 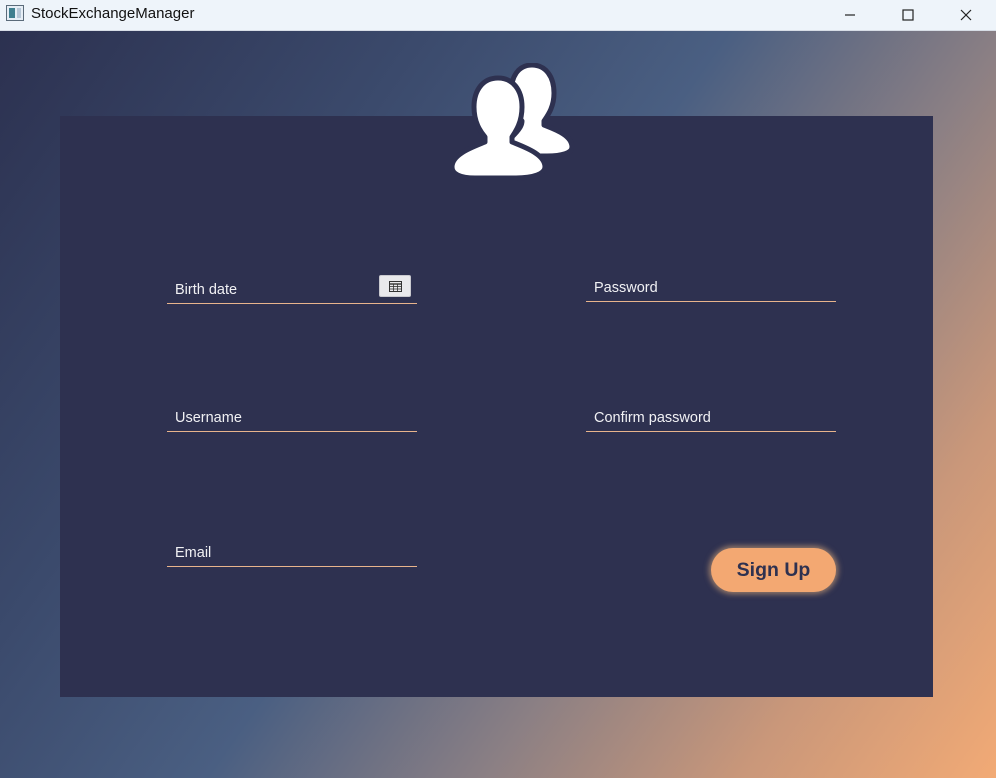 I want to click on password-field: Password, so click(x=711, y=288).